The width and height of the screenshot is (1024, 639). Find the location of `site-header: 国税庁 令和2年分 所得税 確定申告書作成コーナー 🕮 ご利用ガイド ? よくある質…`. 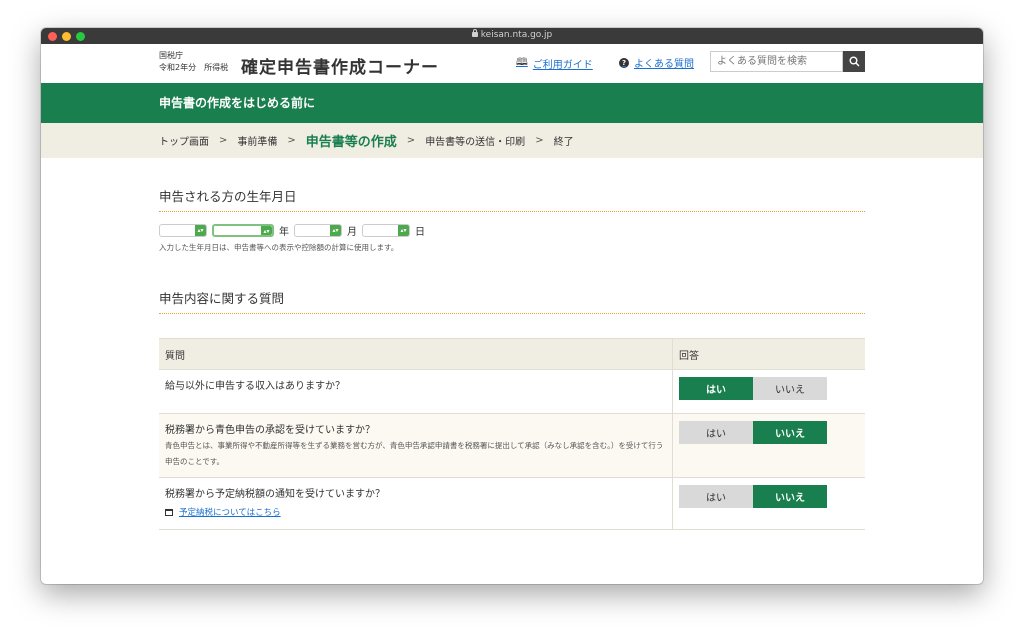

site-header: 国税庁 令和2年分 所得税 確定申告書作成コーナー 🕮 ご利用ガイド ? よくある質… is located at coordinates (512, 63).